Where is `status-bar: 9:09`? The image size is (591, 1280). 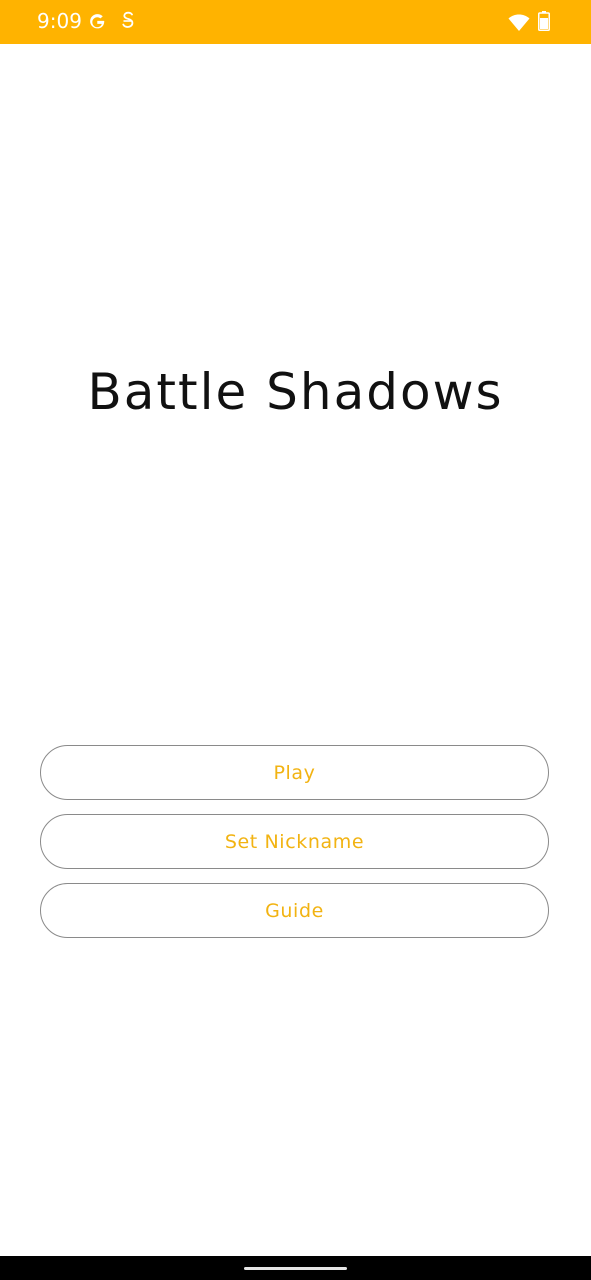
status-bar: 9:09 is located at coordinates (295, 22).